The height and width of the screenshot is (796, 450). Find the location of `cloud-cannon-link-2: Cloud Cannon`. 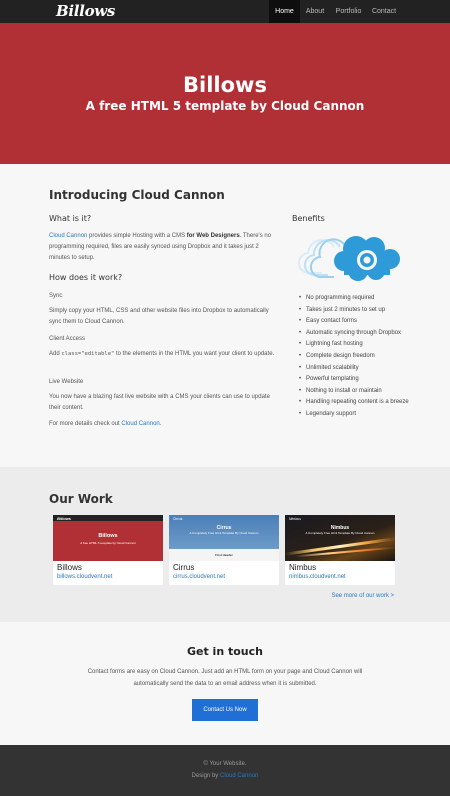

cloud-cannon-link-2: Cloud Cannon is located at coordinates (140, 424).